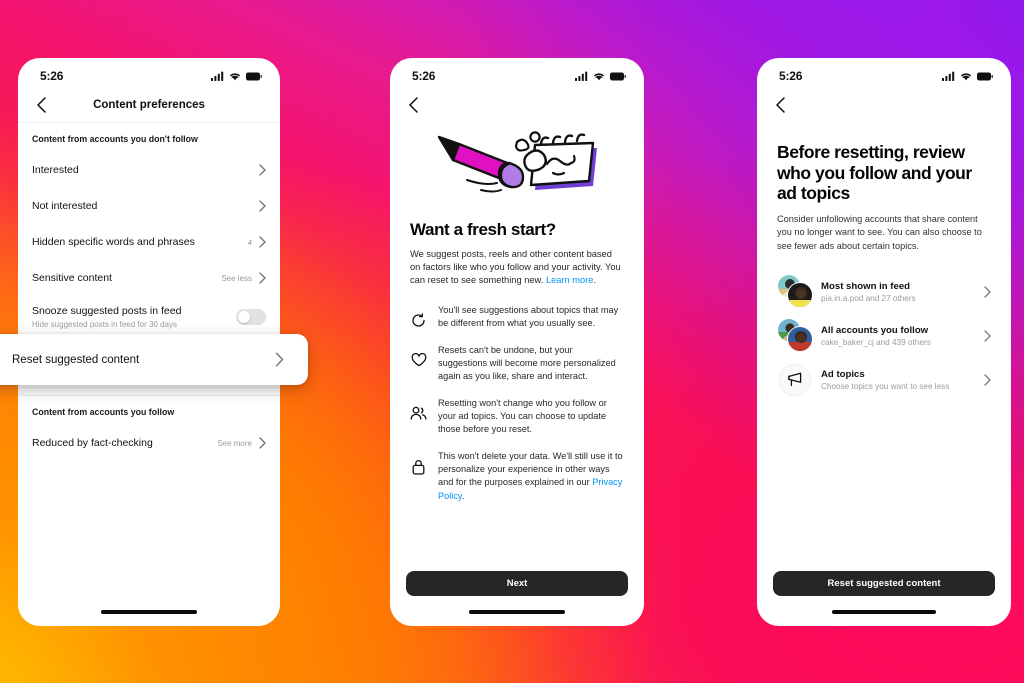  I want to click on next-button: Next, so click(517, 583).